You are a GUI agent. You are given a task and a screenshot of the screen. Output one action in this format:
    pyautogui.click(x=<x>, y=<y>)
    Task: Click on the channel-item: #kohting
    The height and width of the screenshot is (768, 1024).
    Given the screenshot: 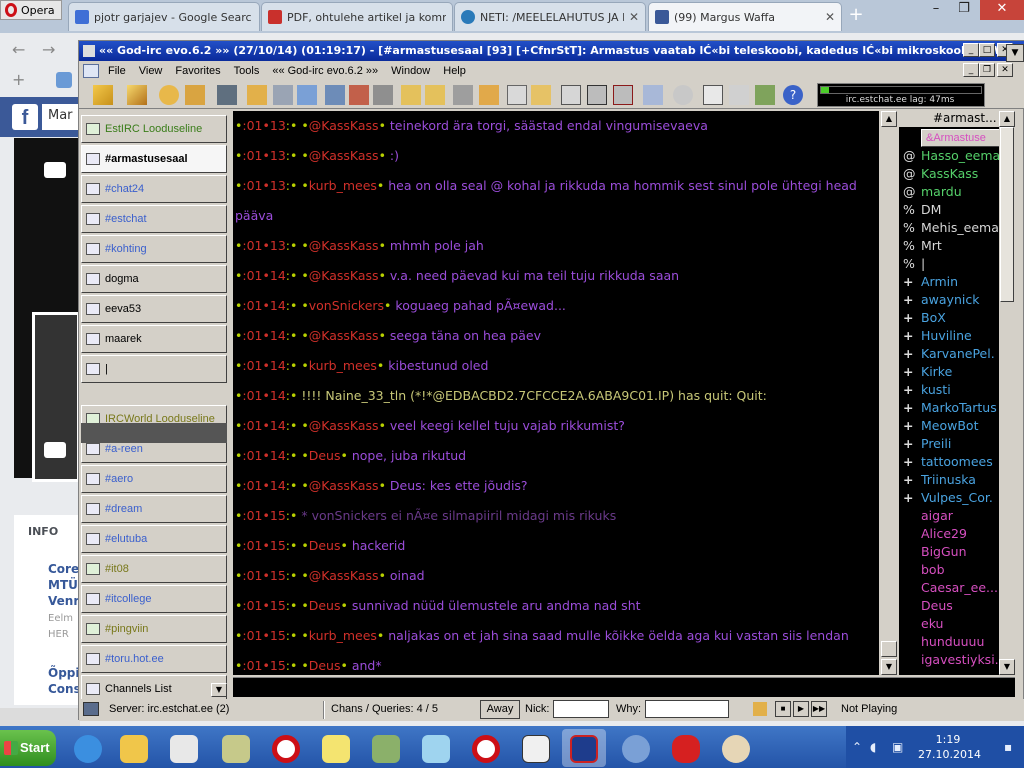 What is the action you would take?
    pyautogui.click(x=154, y=249)
    